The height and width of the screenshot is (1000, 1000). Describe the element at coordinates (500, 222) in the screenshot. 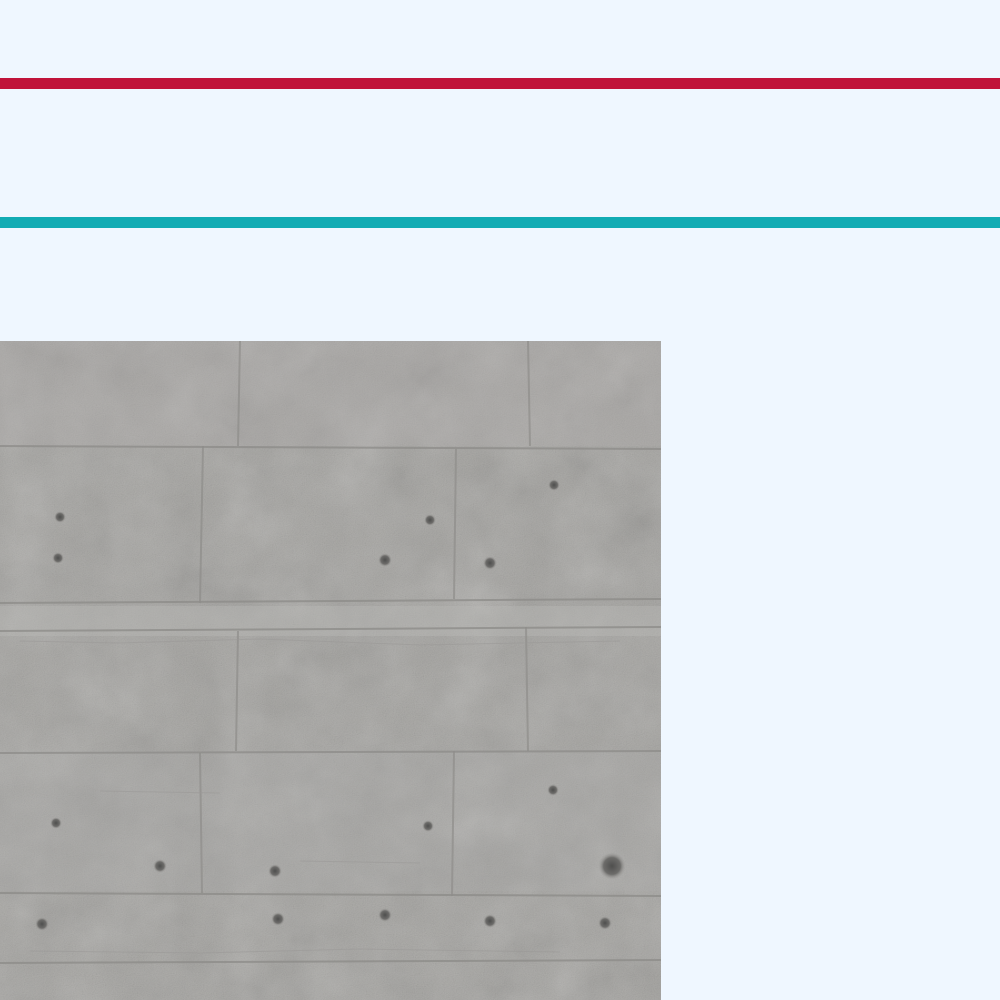

I see `teal-divider-stripe` at that location.